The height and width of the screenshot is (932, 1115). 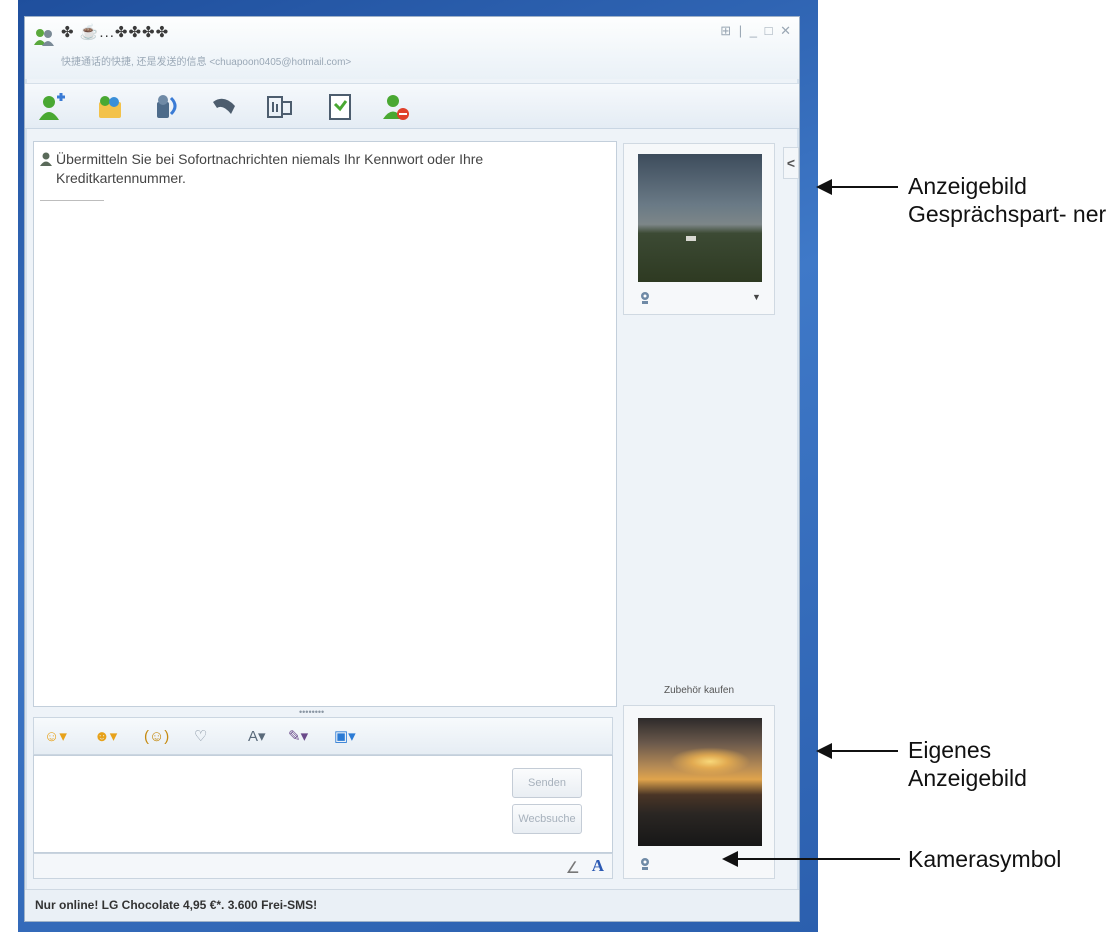 I want to click on text-mode-icon: A, so click(x=598, y=866).